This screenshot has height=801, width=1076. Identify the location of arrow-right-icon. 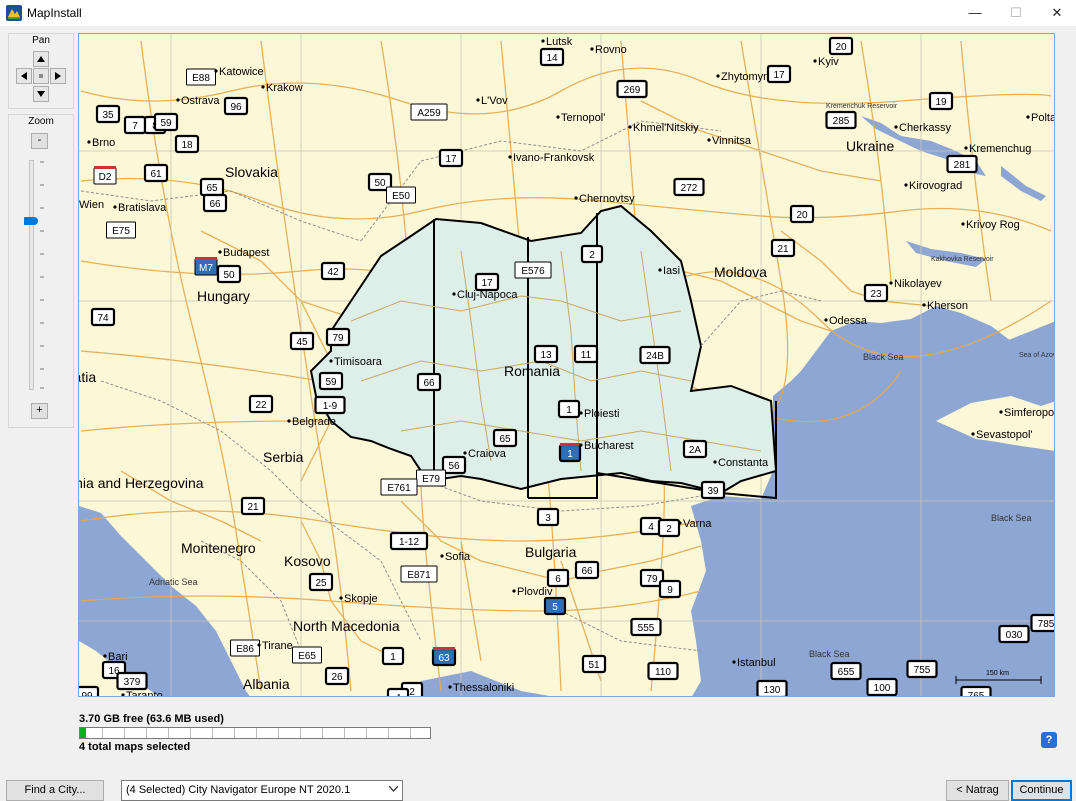
(58, 76).